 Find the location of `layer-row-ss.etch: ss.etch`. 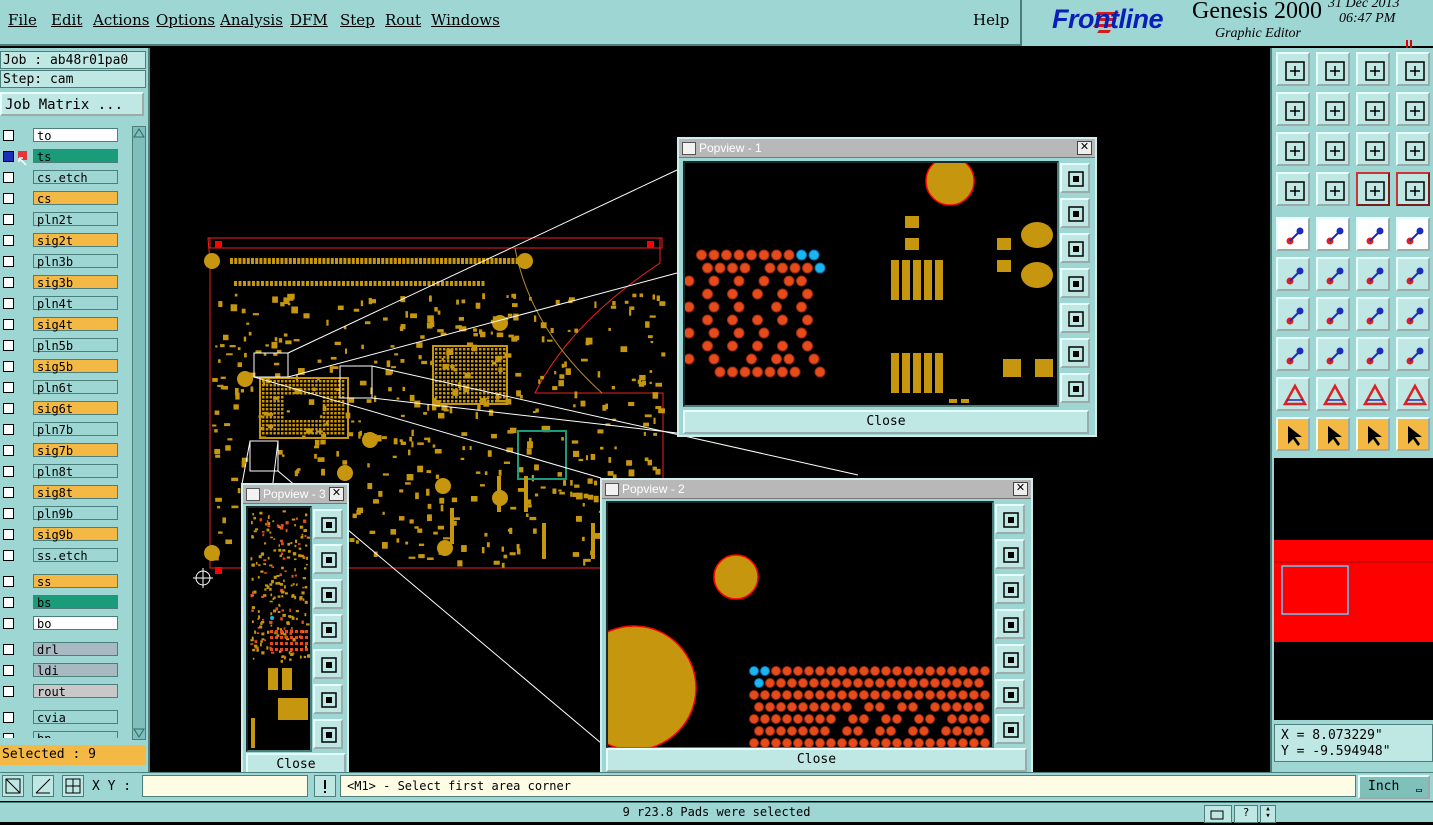

layer-row-ss.etch: ss.etch is located at coordinates (60, 555).